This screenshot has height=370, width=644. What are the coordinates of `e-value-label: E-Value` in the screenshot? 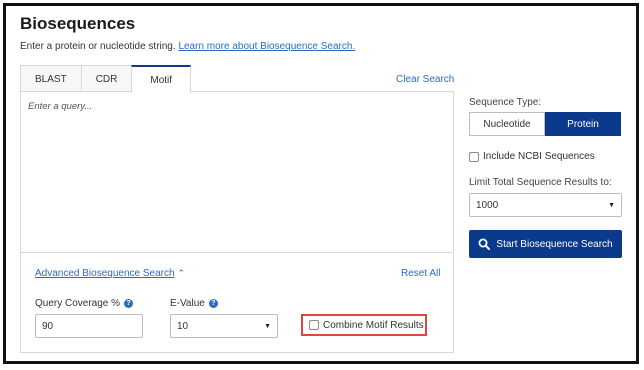 It's located at (187, 303).